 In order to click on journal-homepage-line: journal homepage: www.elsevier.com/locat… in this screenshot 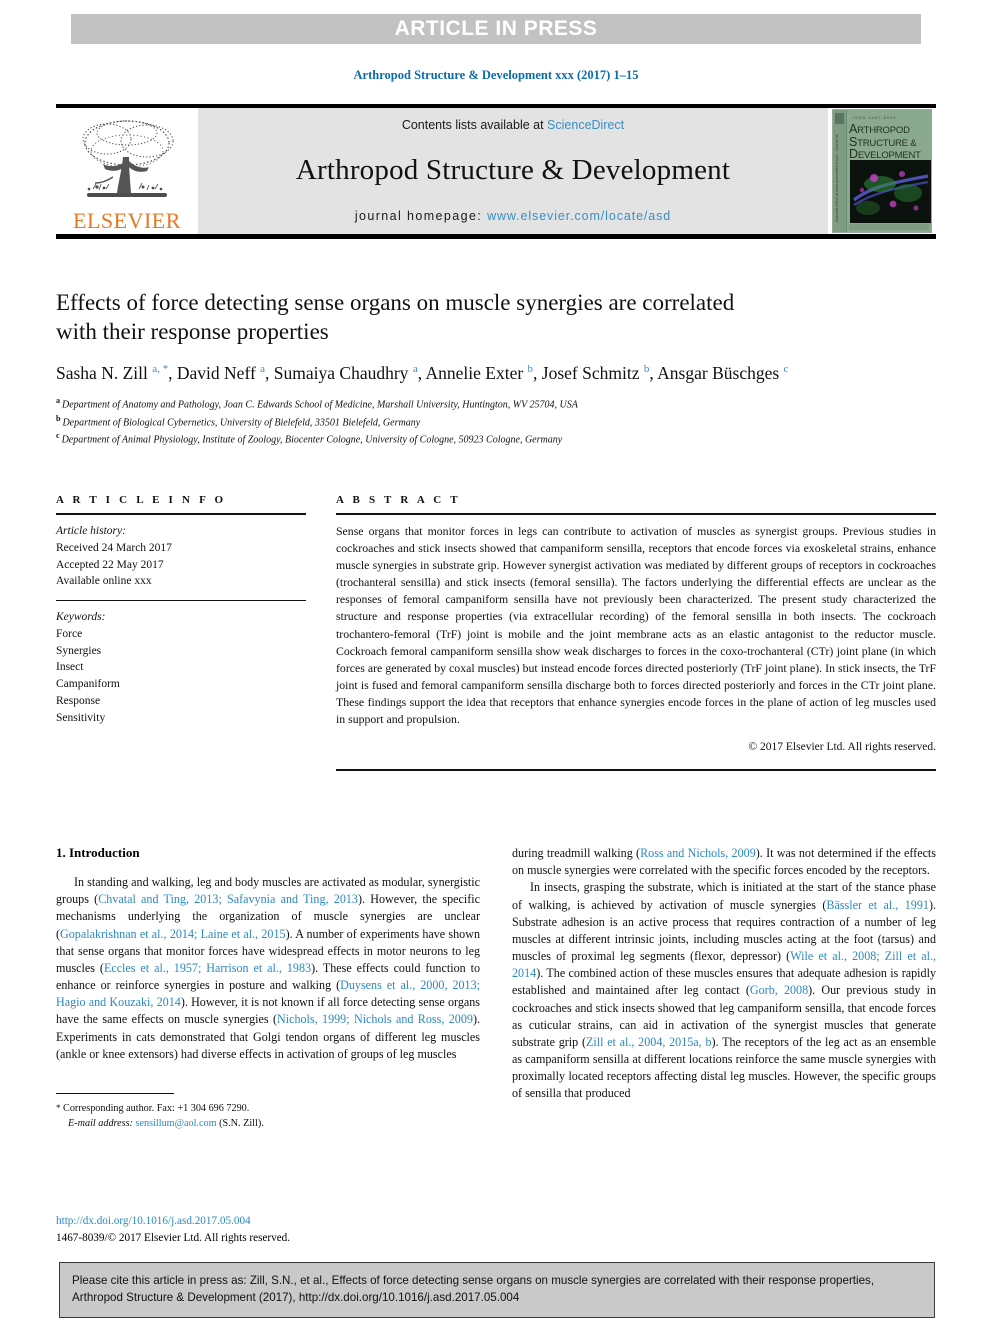, I will do `click(513, 216)`.